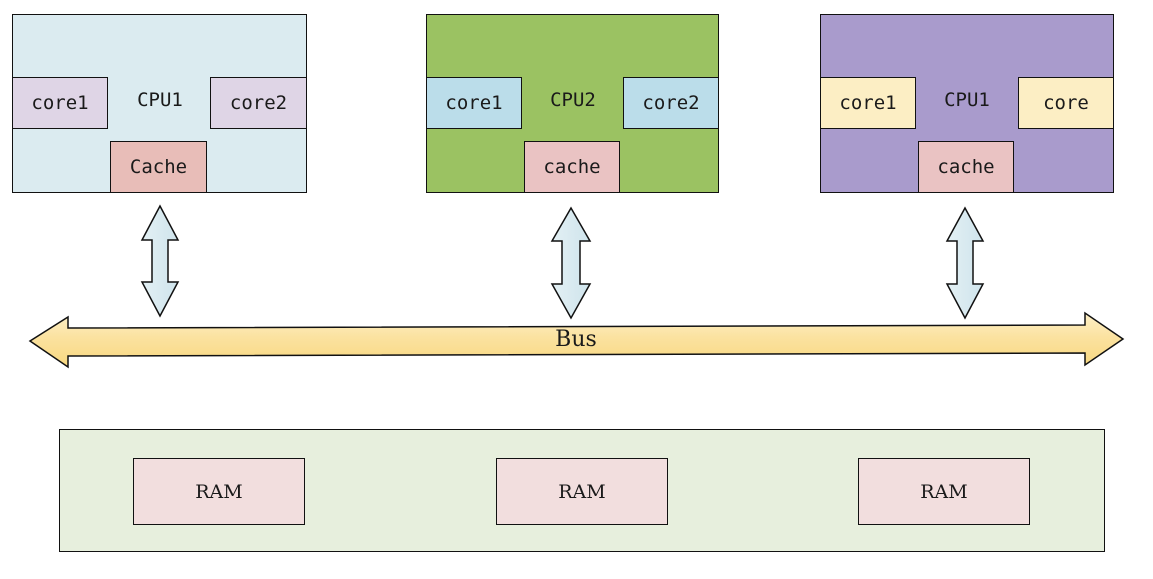 This screenshot has width=1153, height=579. I want to click on ram-module-2: RAM, so click(582, 491).